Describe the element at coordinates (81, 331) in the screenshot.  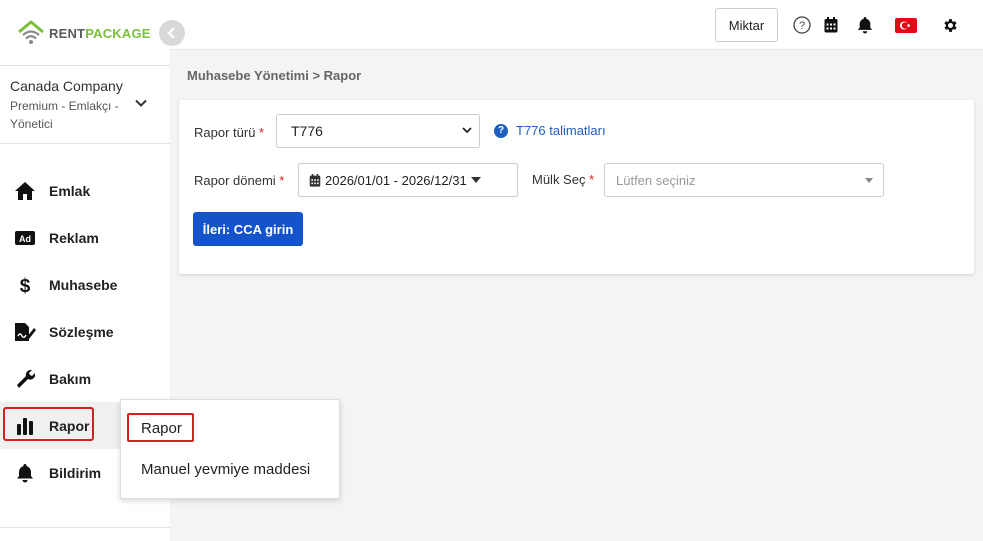
I see `sidebar-item-label: Sözleşme` at that location.